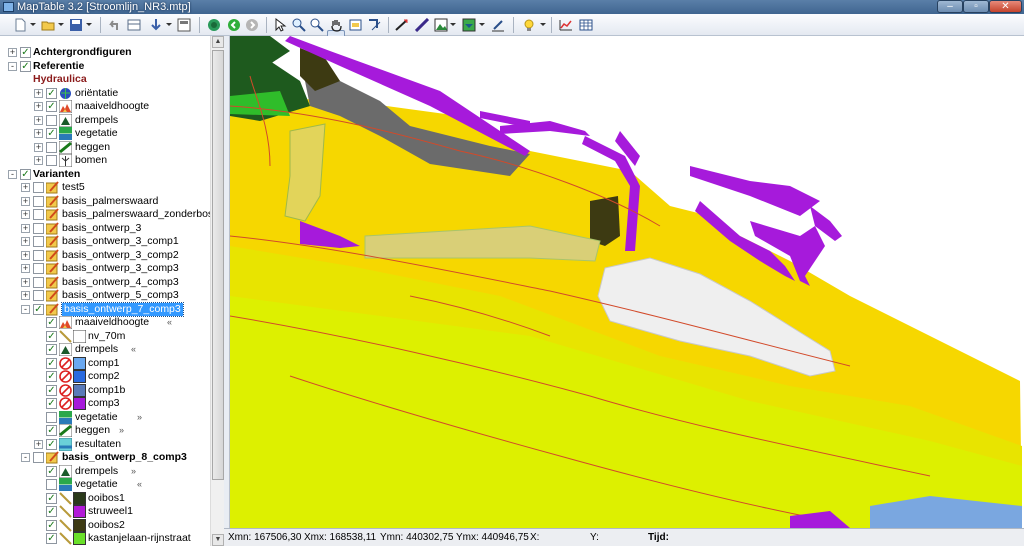 Image resolution: width=1024 pixels, height=546 pixels. What do you see at coordinates (105, 268) in the screenshot?
I see `tree-row: + basis_ontwerp_3_comp3` at bounding box center [105, 268].